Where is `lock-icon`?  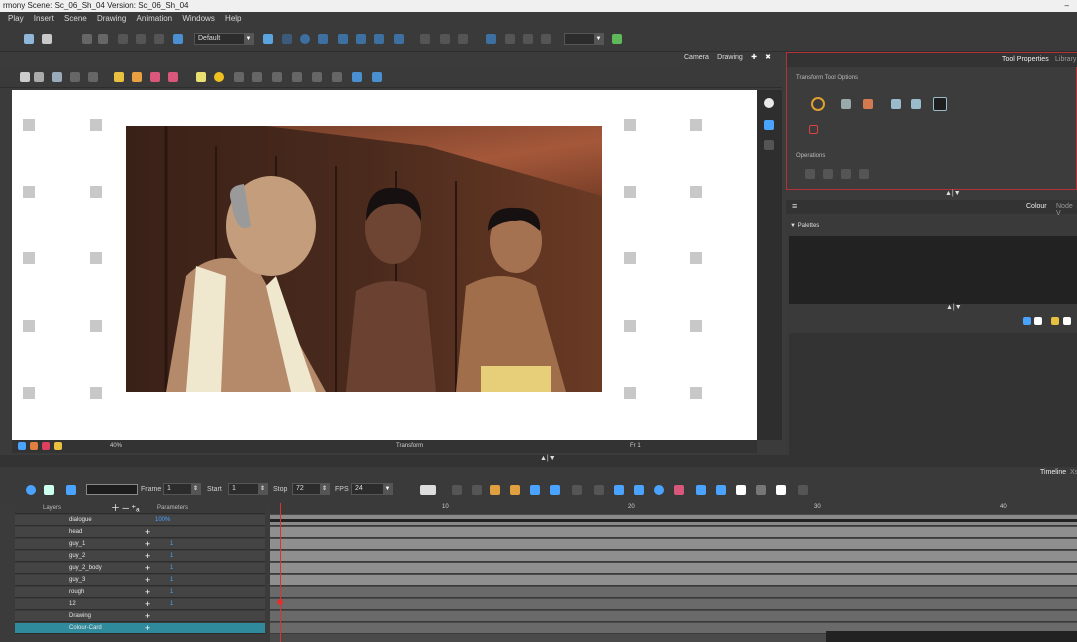
lock-icon is located at coordinates (119, 77).